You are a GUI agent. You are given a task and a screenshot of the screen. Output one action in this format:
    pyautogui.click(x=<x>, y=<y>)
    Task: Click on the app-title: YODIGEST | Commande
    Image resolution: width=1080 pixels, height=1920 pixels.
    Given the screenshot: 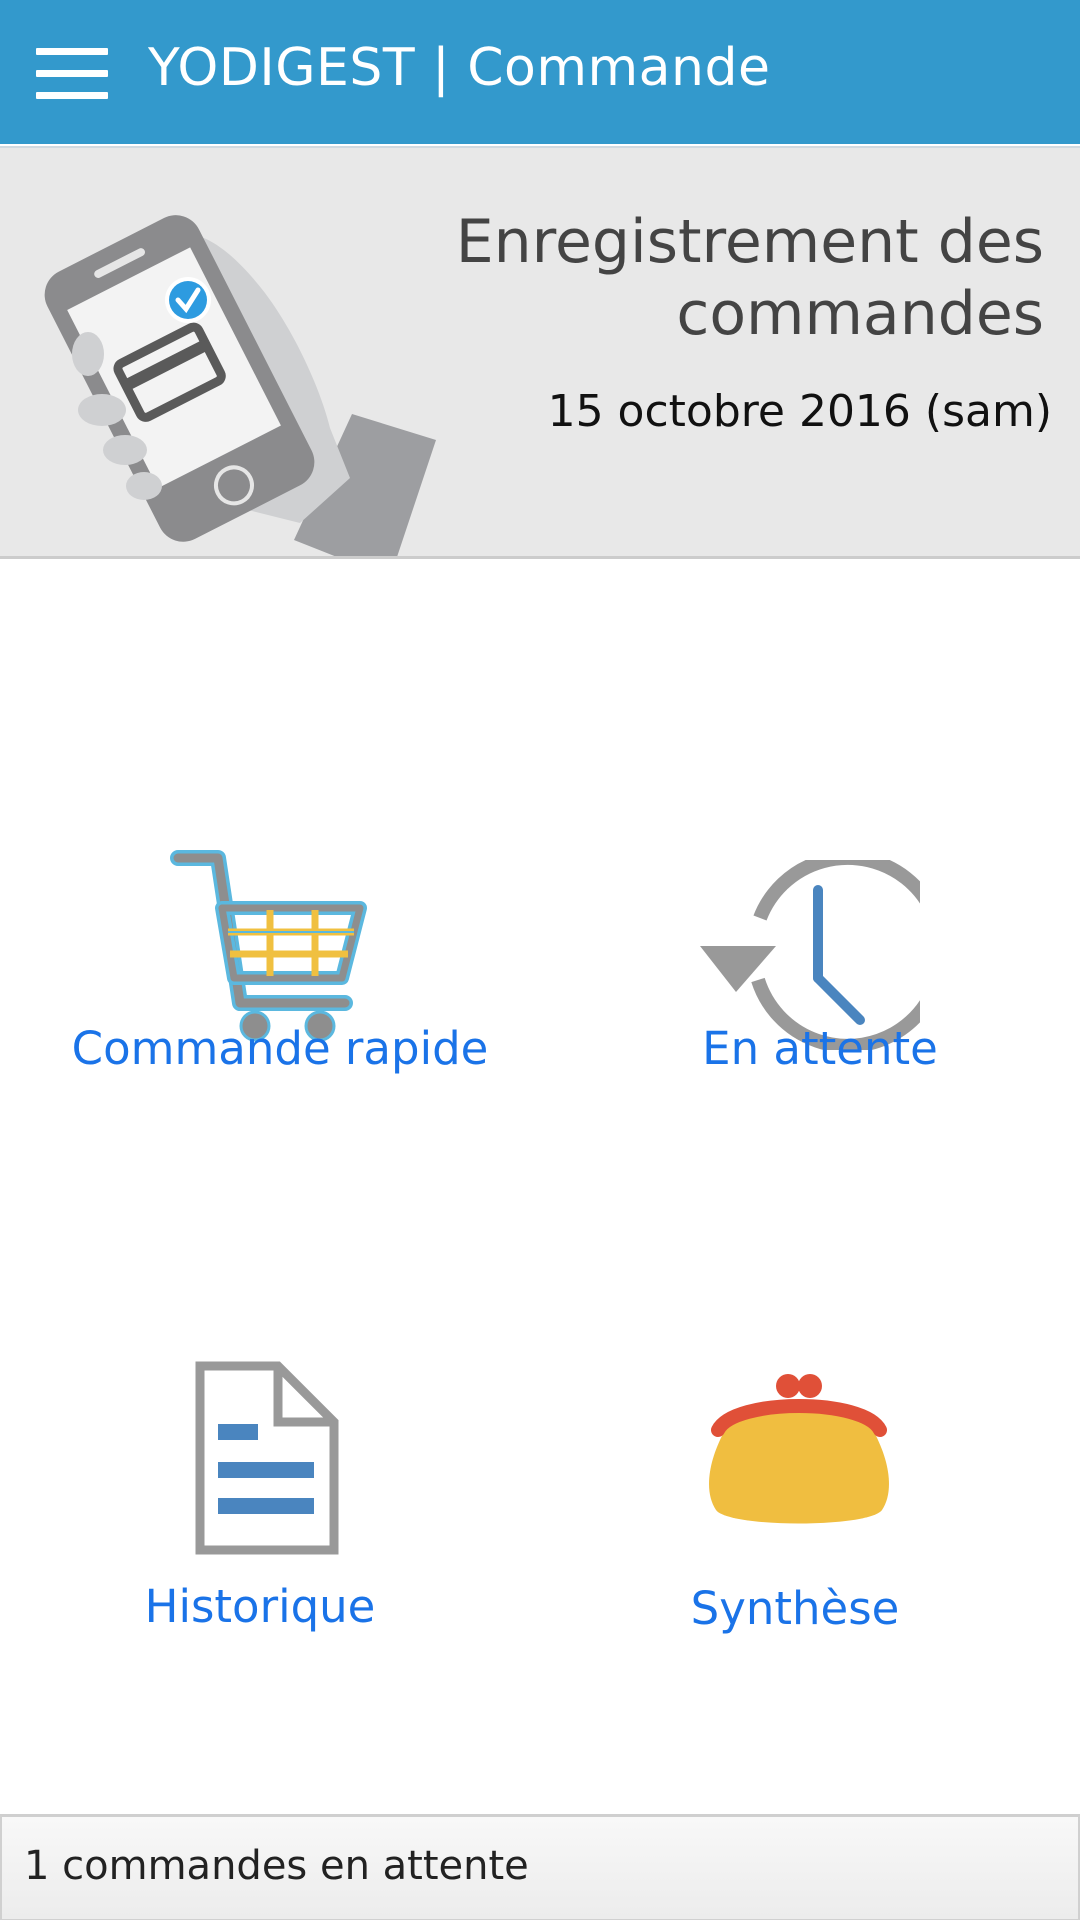 What is the action you would take?
    pyautogui.click(x=459, y=68)
    